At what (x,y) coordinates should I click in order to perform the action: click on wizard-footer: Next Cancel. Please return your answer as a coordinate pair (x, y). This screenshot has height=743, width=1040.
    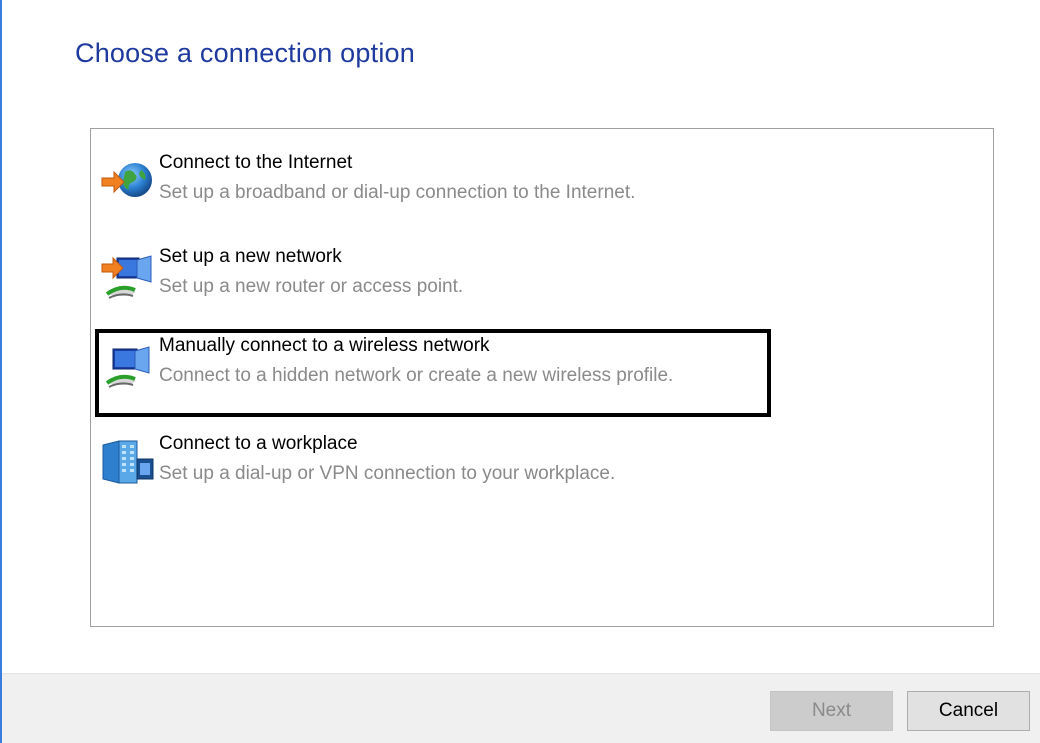
    Looking at the image, I should click on (521, 708).